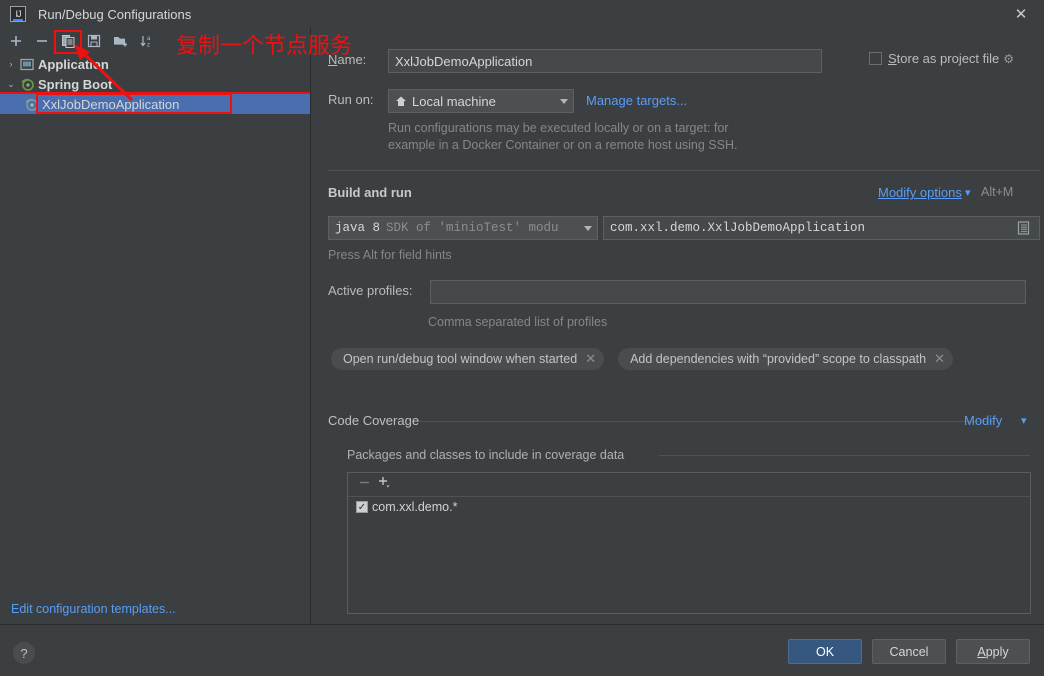  Describe the element at coordinates (518, 322) in the screenshot. I see `active-profiles-hint: Comma separated list of profiles` at that location.